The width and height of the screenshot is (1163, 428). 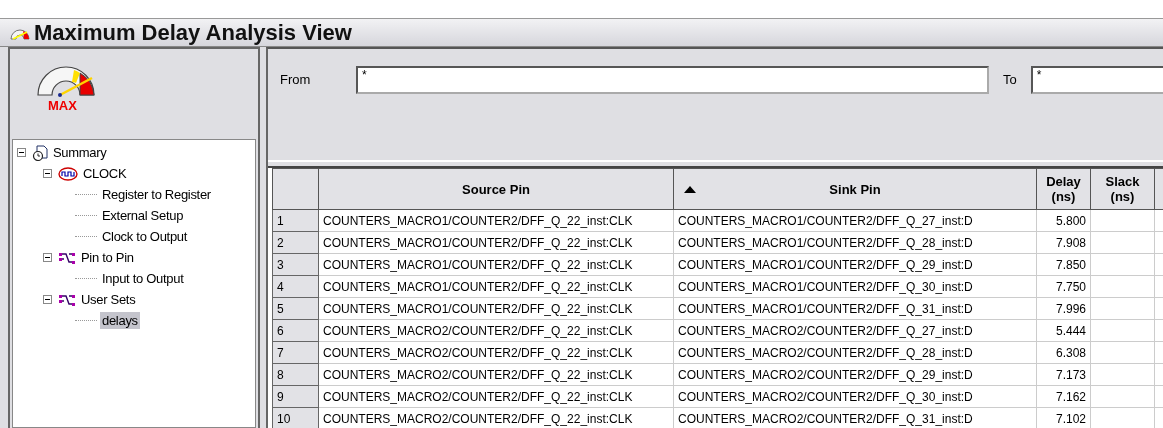 What do you see at coordinates (295, 220) in the screenshot?
I see `row-number: 1` at bounding box center [295, 220].